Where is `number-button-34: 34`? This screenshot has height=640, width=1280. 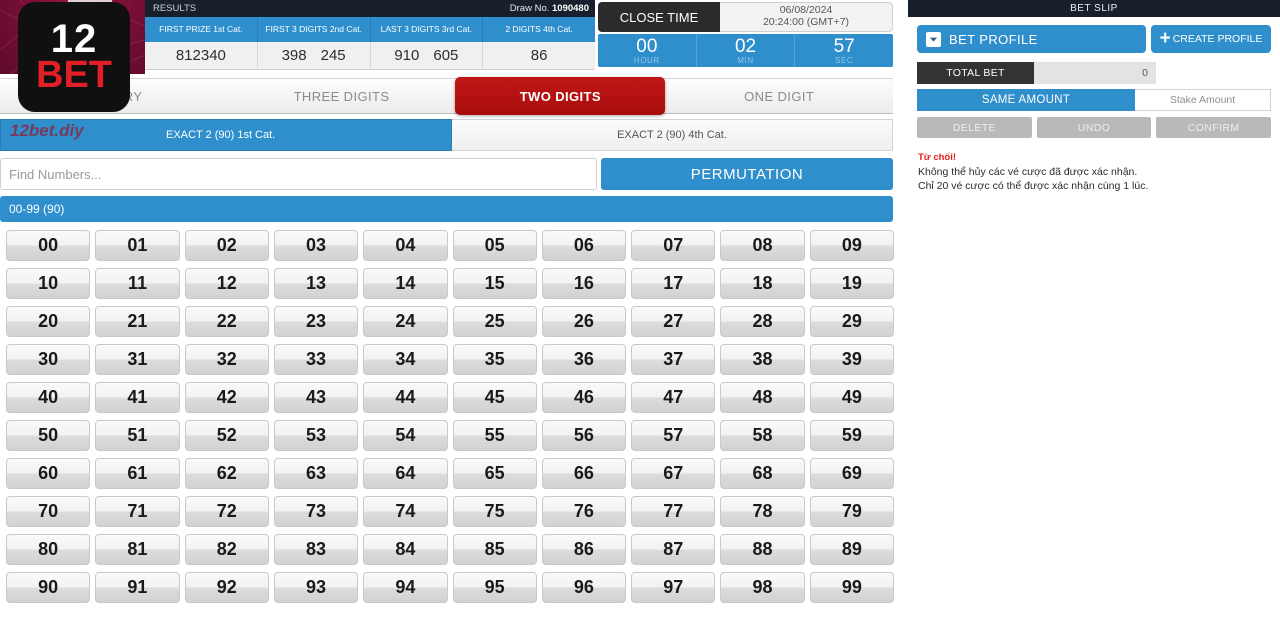
number-button-34: 34 is located at coordinates (405, 359).